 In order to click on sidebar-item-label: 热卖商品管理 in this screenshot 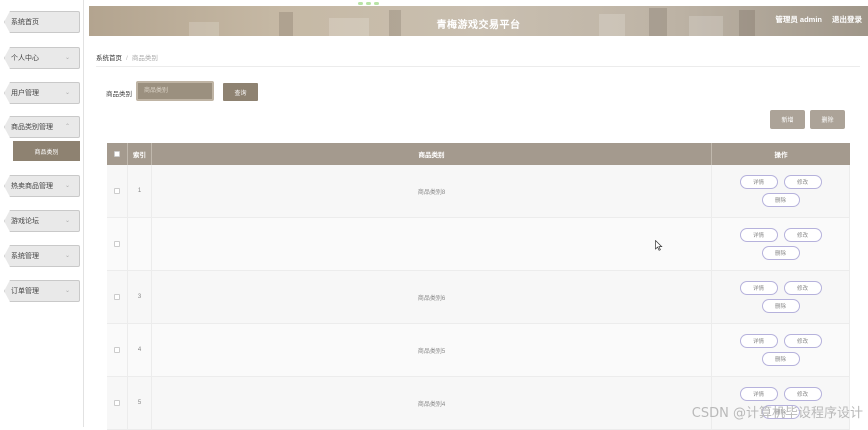, I will do `click(32, 186)`.